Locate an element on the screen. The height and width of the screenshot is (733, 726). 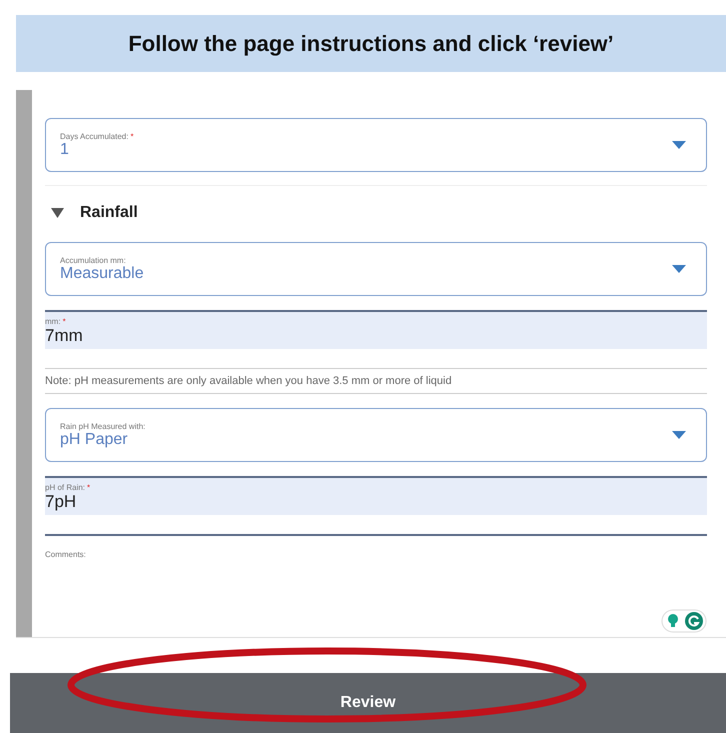
field-label: Days Accumulated: * is located at coordinates (97, 136).